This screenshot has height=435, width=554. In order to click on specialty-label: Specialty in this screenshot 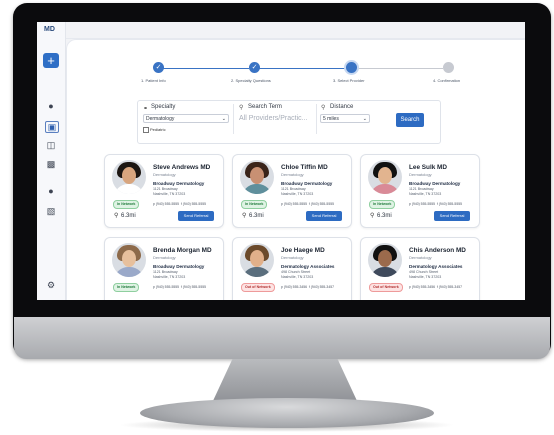, I will do `click(163, 107)`.